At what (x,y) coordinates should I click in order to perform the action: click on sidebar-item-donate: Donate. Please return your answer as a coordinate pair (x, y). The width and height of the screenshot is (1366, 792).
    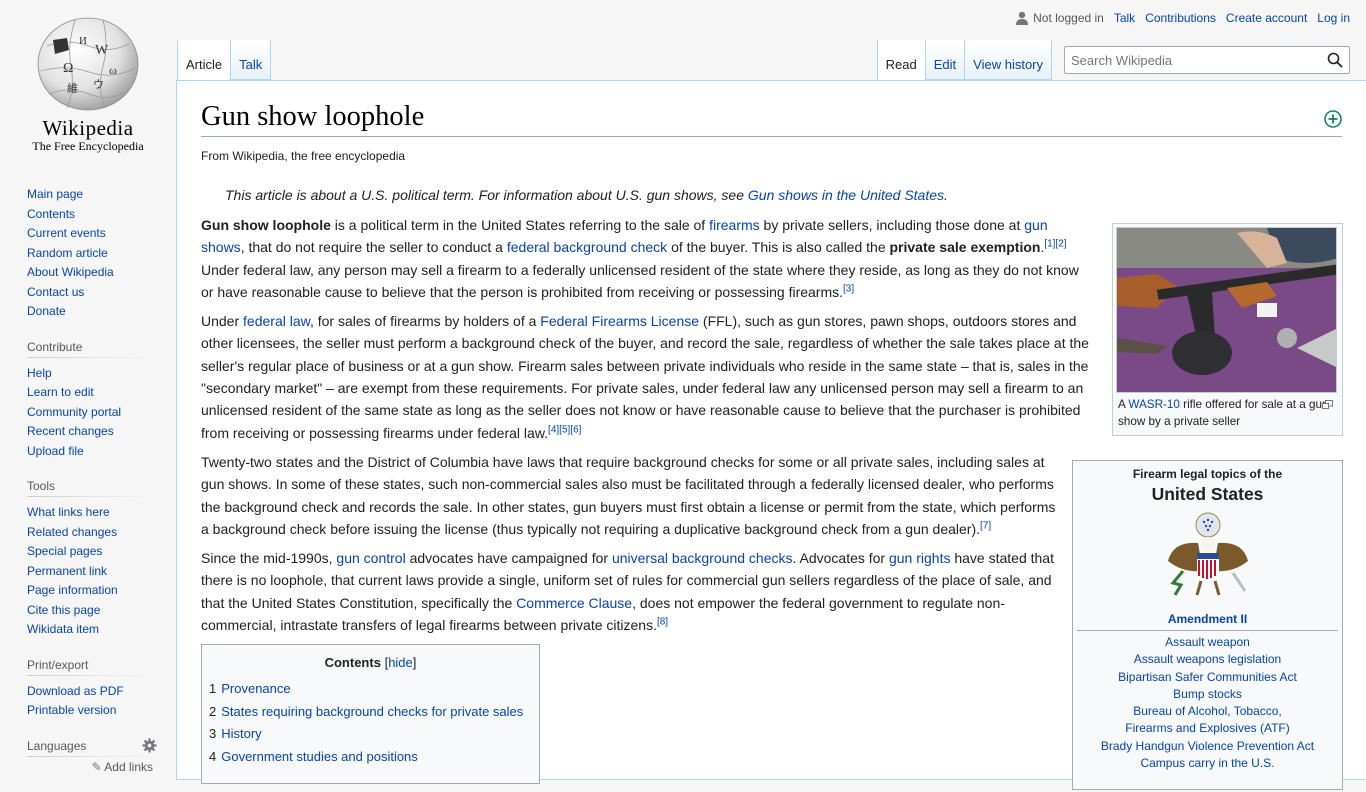
    Looking at the image, I should click on (46, 311).